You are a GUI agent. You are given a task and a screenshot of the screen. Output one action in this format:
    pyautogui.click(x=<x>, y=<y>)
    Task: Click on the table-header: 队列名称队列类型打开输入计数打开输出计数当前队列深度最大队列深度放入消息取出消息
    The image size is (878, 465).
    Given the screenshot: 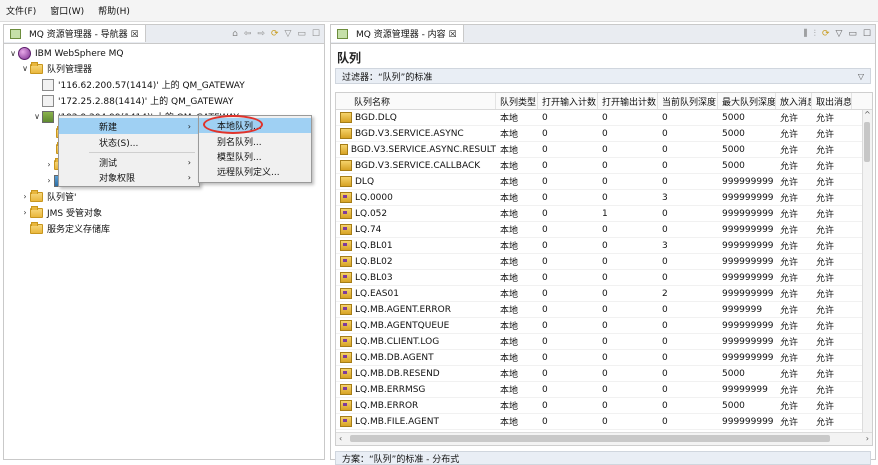 What is the action you would take?
    pyautogui.click(x=604, y=101)
    